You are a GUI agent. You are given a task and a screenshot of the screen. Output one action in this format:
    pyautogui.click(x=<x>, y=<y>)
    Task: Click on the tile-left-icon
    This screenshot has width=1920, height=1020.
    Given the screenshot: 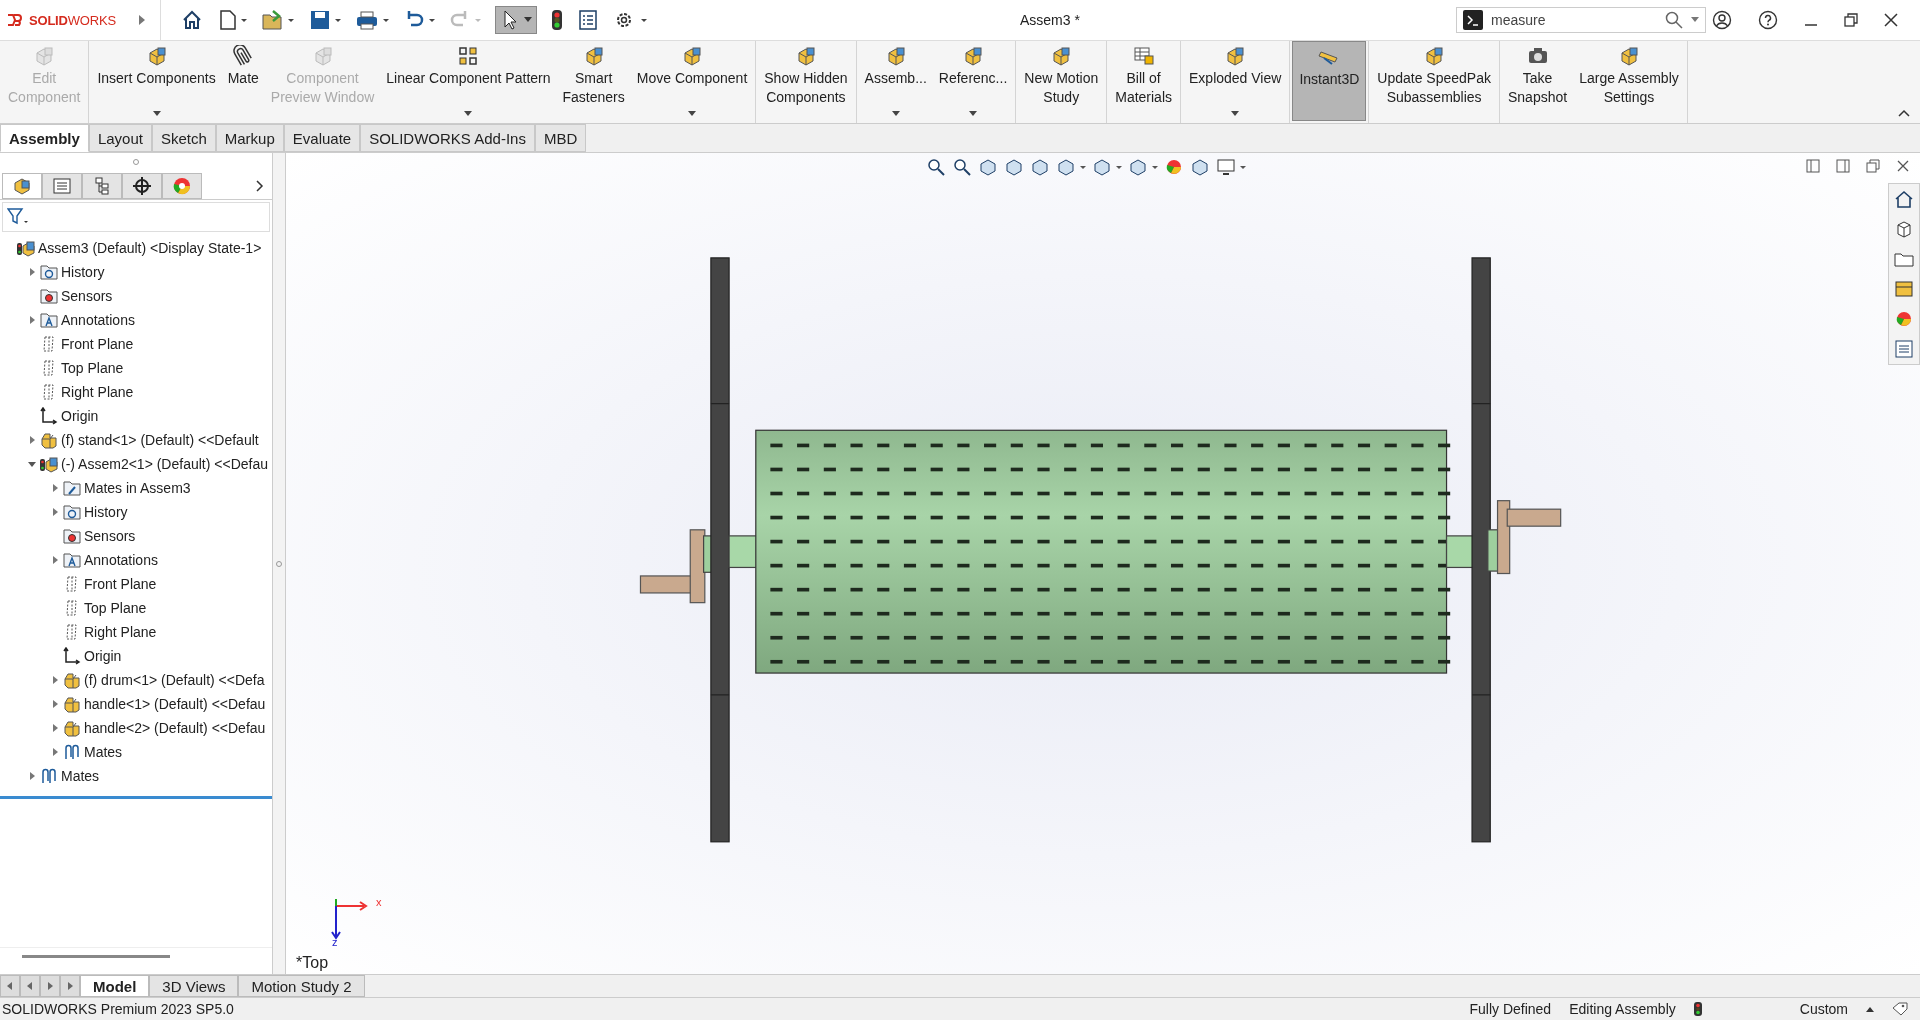 What is the action you would take?
    pyautogui.click(x=1813, y=166)
    